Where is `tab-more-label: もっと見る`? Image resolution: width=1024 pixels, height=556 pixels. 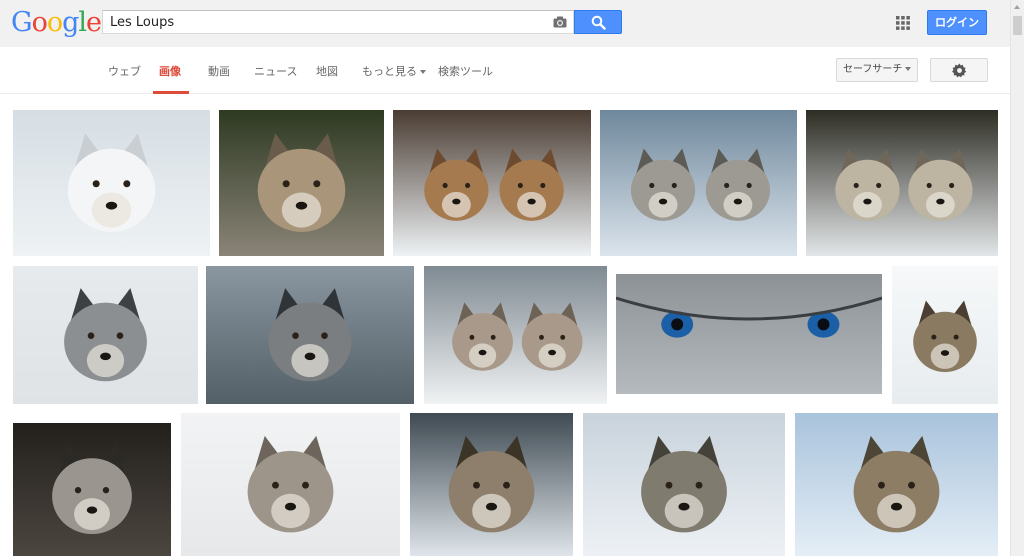 tab-more-label: もっと見る is located at coordinates (389, 71).